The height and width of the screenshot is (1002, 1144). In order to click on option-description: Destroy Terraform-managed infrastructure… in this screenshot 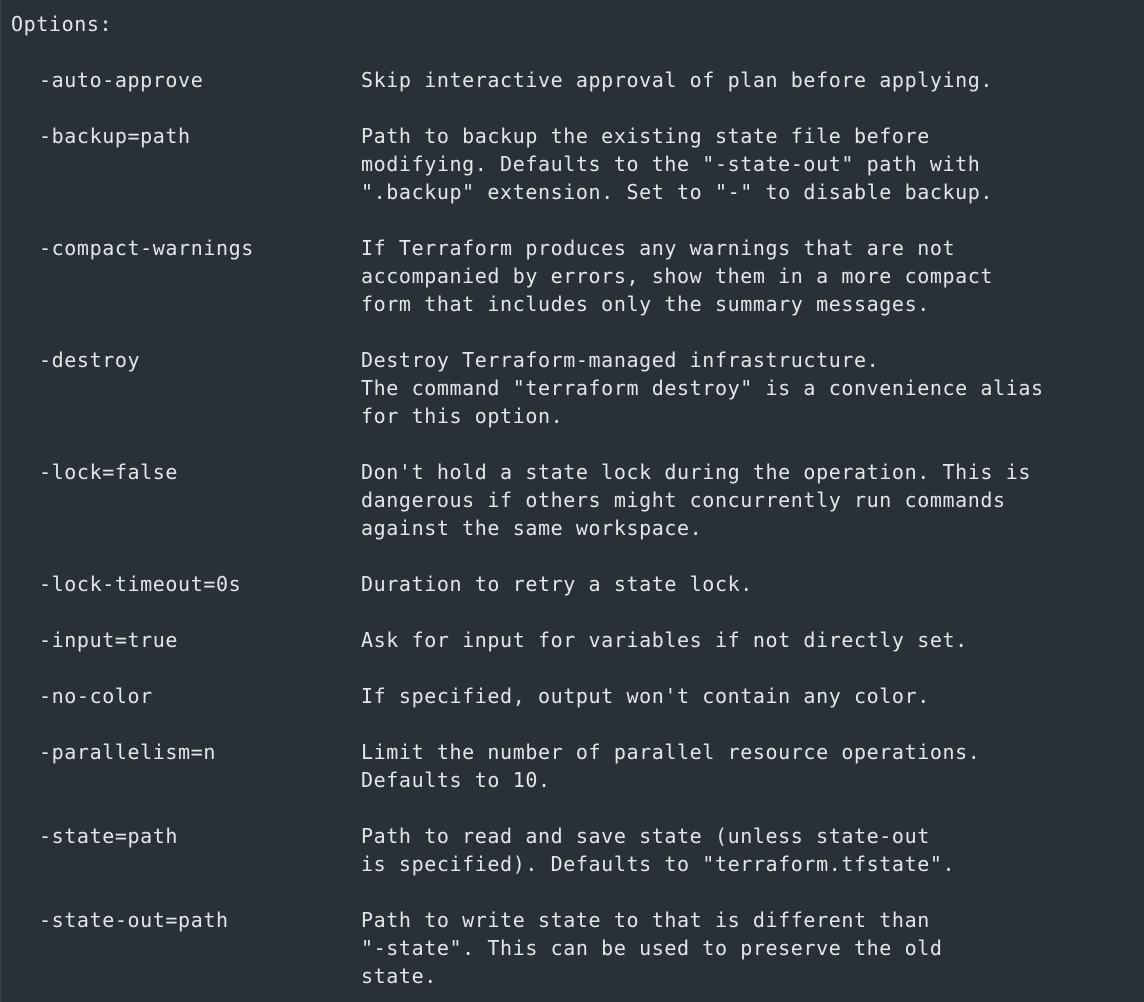, I will do `click(752, 388)`.